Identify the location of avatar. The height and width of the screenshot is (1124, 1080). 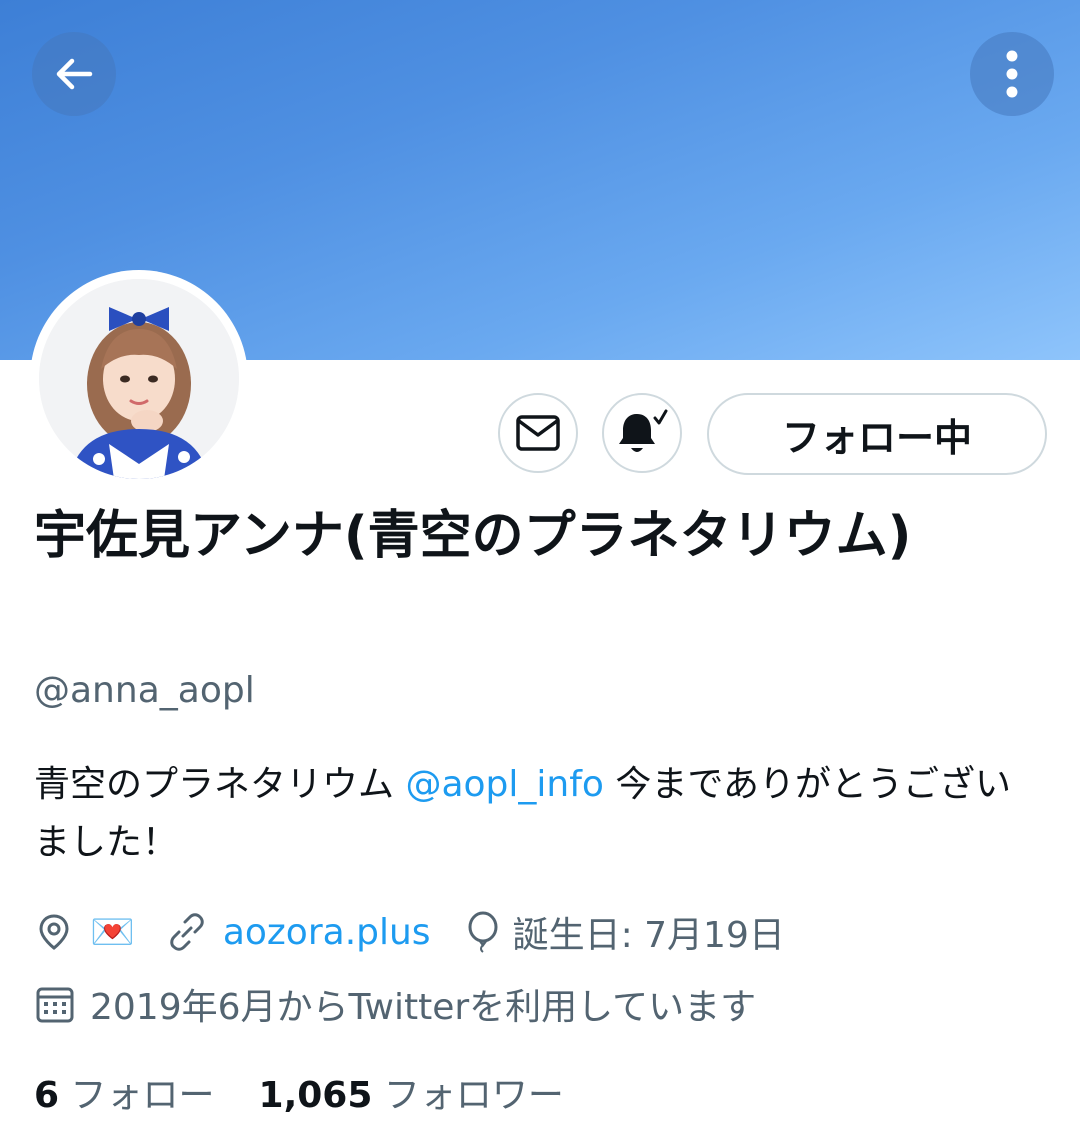
(139, 379).